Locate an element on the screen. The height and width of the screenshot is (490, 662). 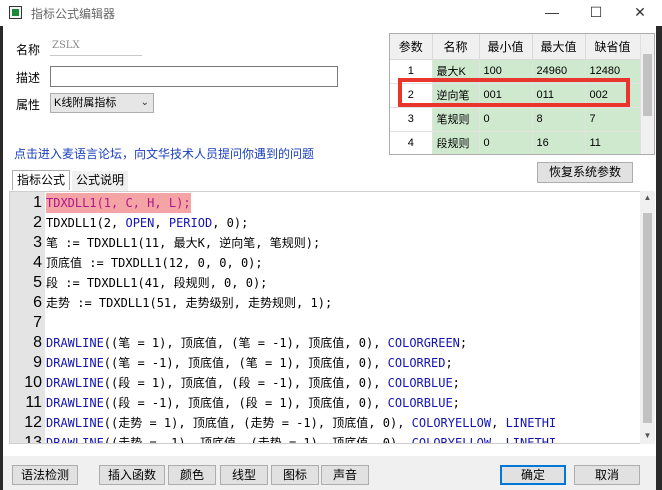
icon-button: 图标 is located at coordinates (295, 475).